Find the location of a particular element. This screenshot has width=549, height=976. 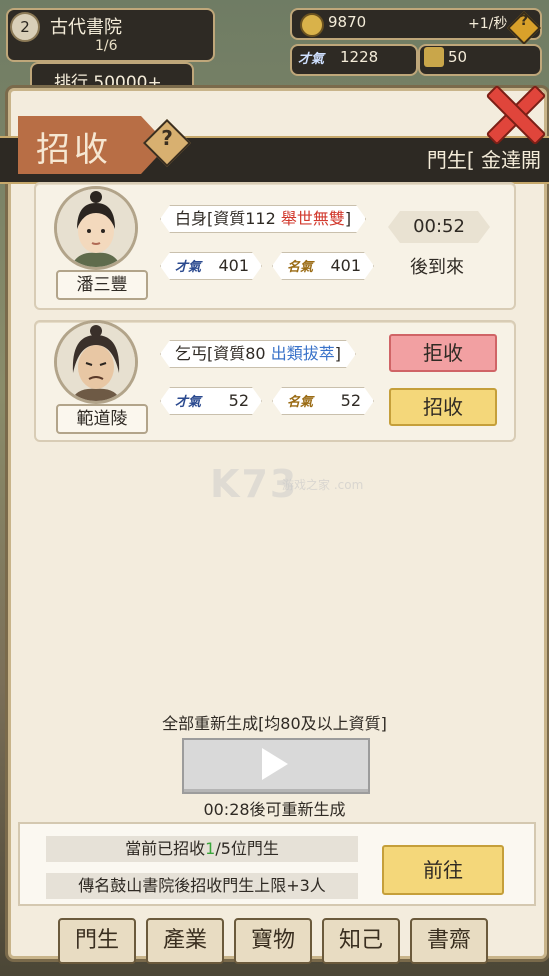

fame-icon is located at coordinates (434, 57).